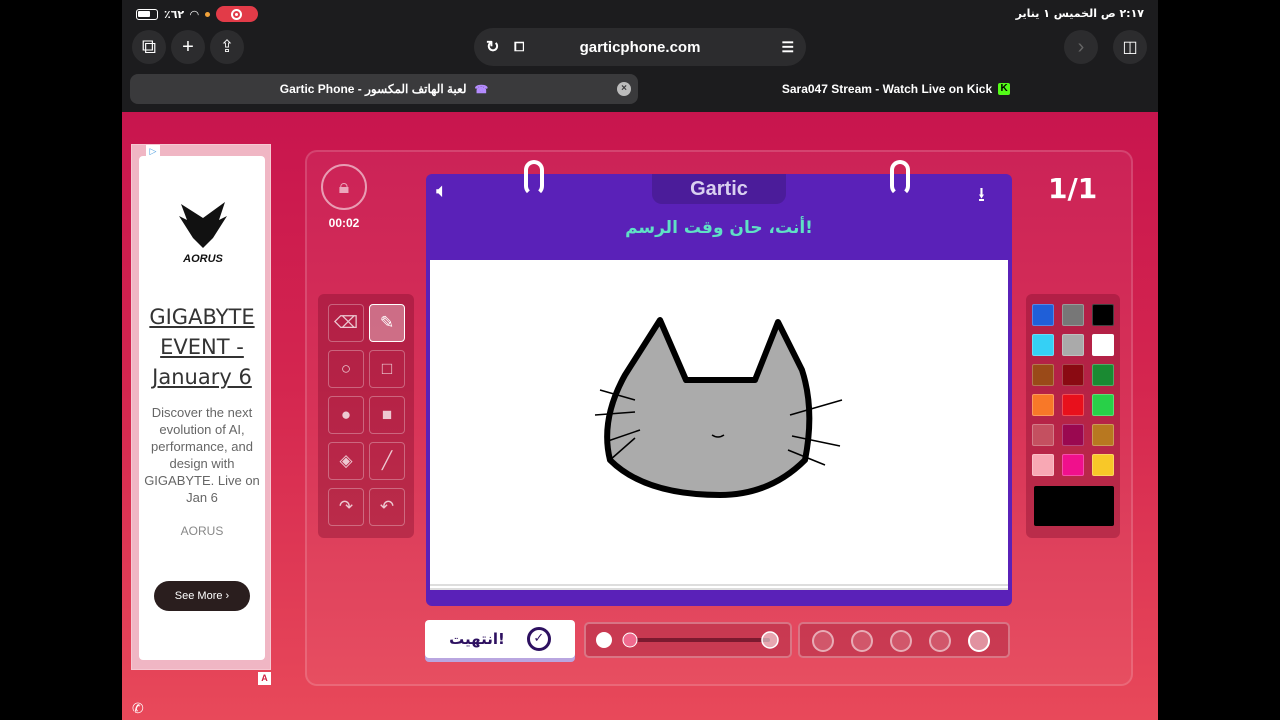 This screenshot has height=720, width=1280. Describe the element at coordinates (862, 641) in the screenshot. I see `brush-size-l` at that location.